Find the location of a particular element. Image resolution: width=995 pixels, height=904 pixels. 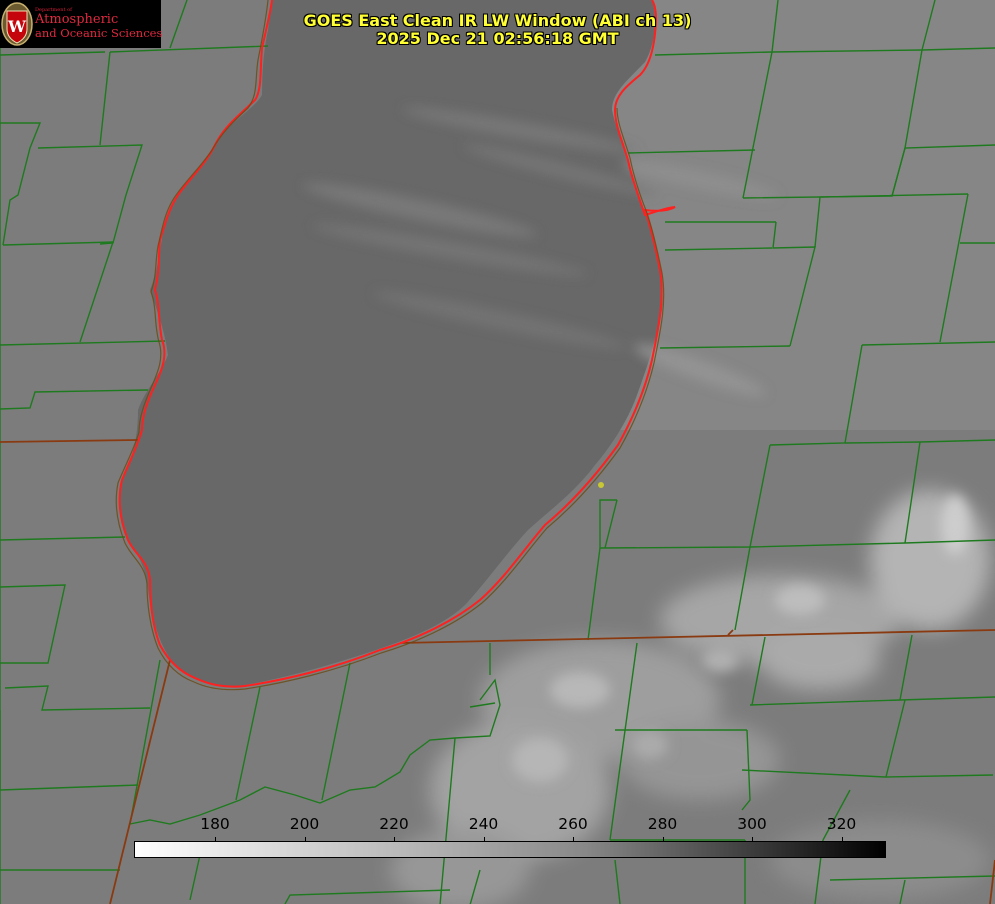

colorbar-tick-label: 220 is located at coordinates (394, 824).